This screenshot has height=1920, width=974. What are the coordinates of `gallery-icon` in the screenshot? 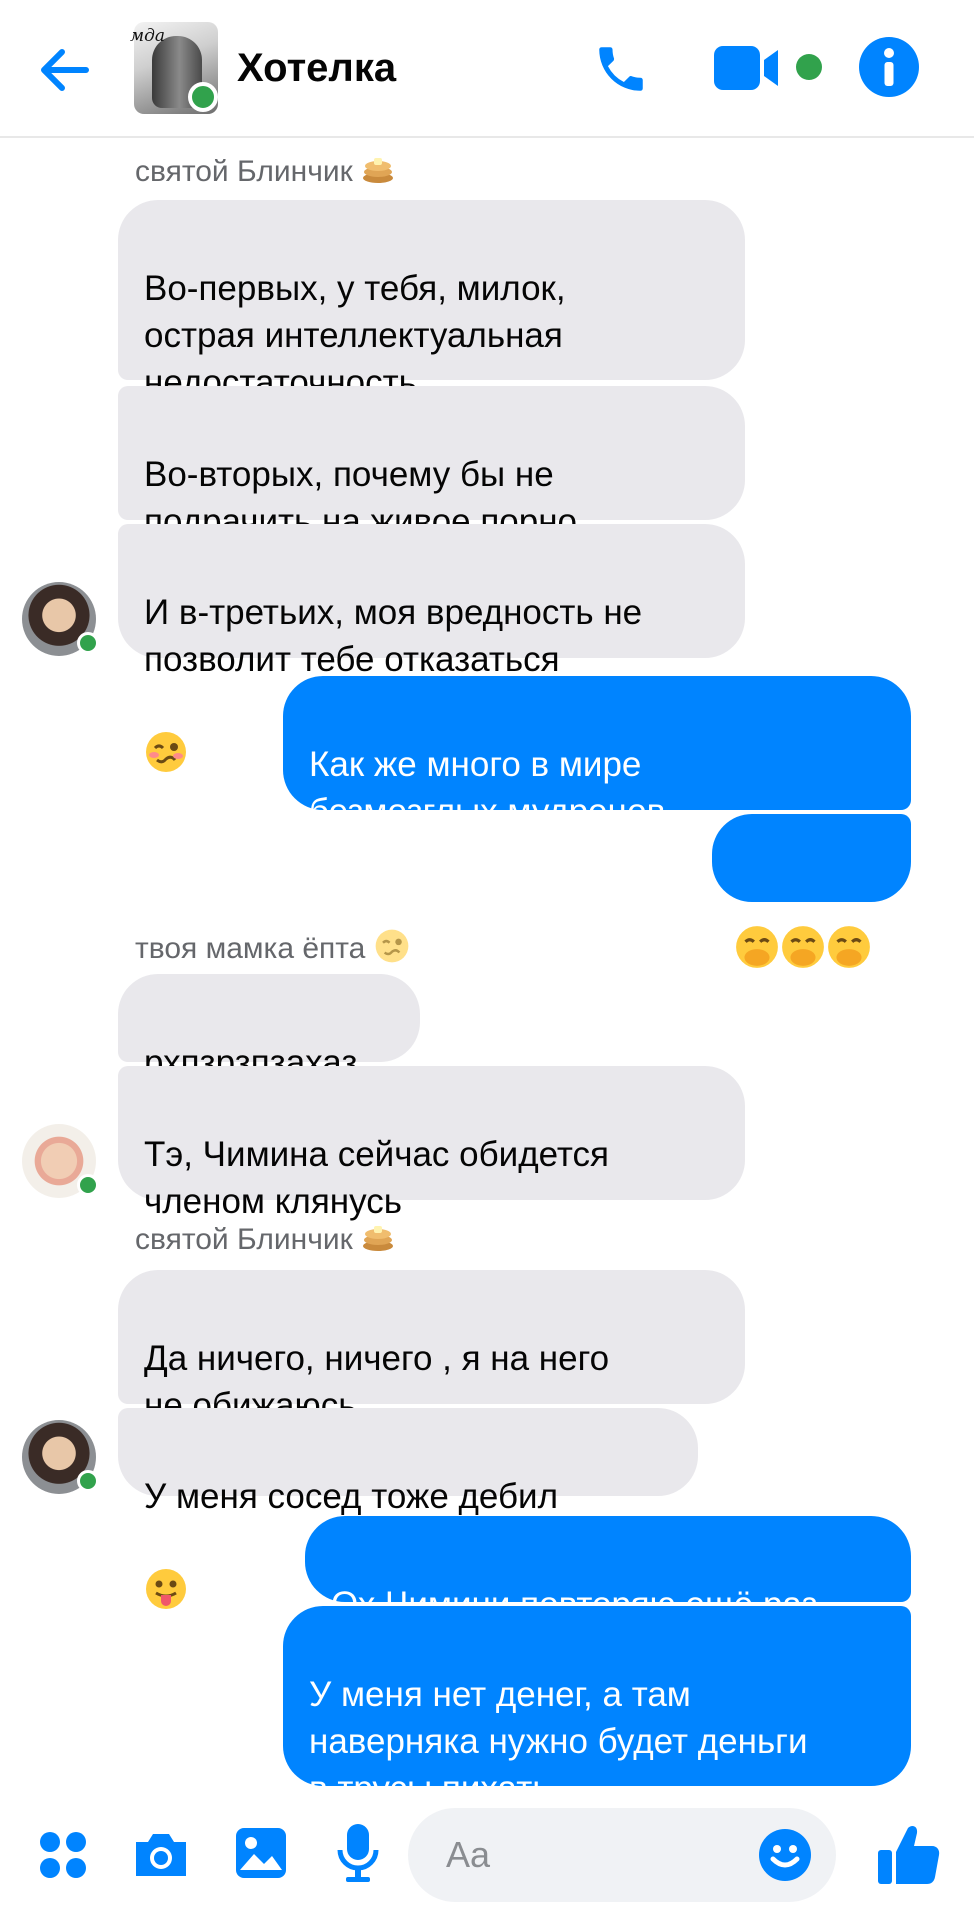 It's located at (261, 1853).